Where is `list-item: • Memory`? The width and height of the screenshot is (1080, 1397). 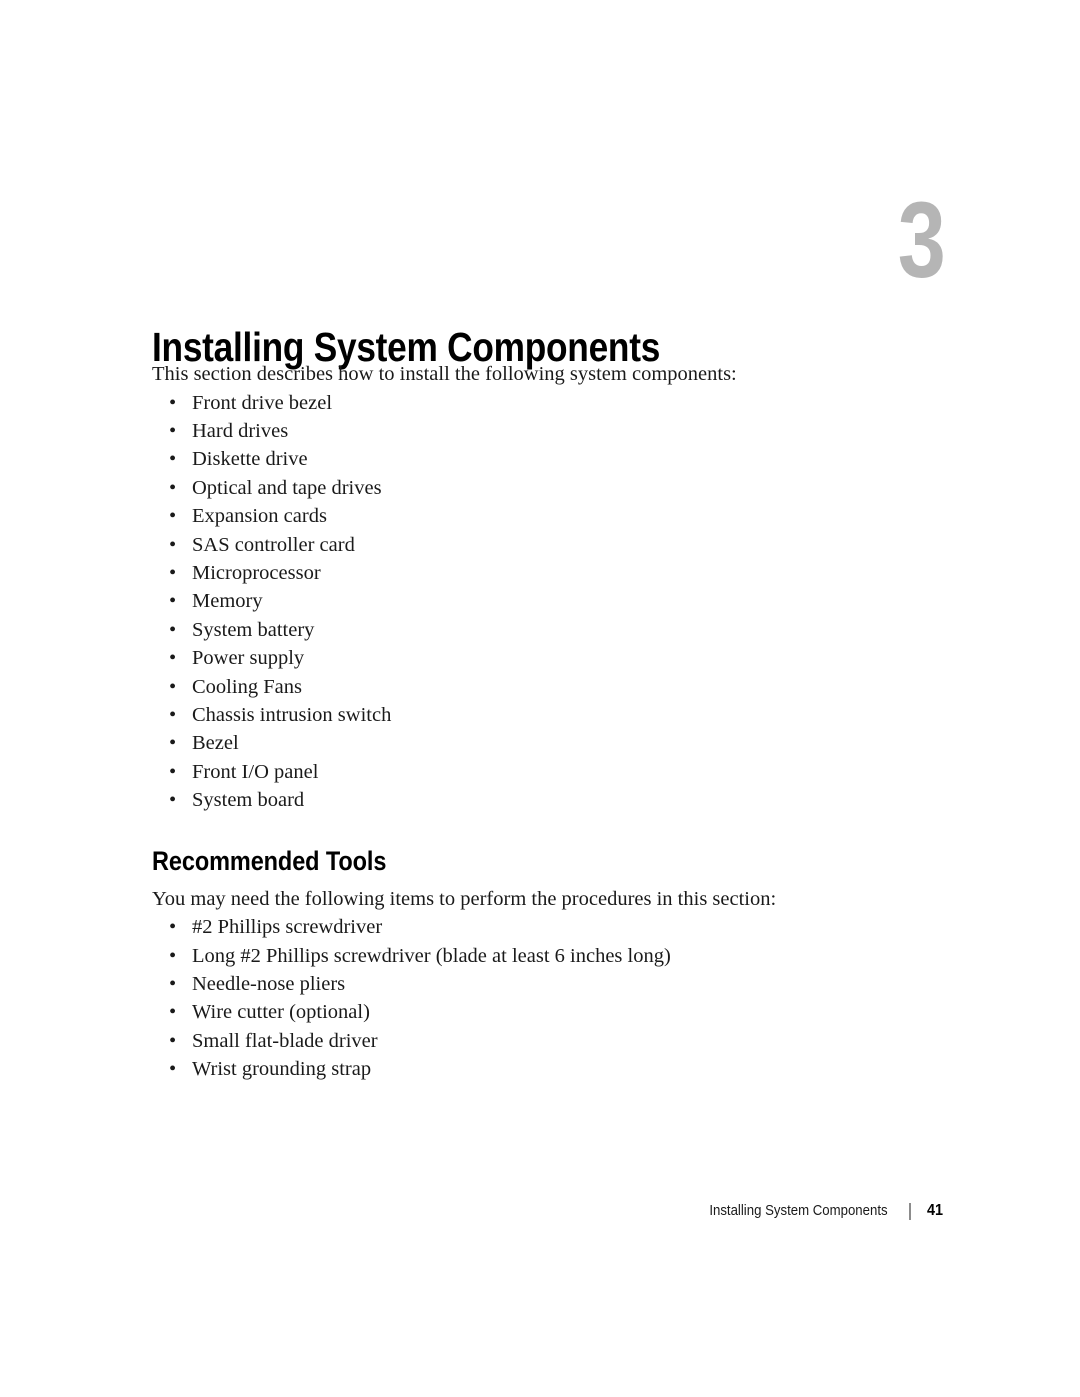
list-item: • Memory is located at coordinates (547, 601).